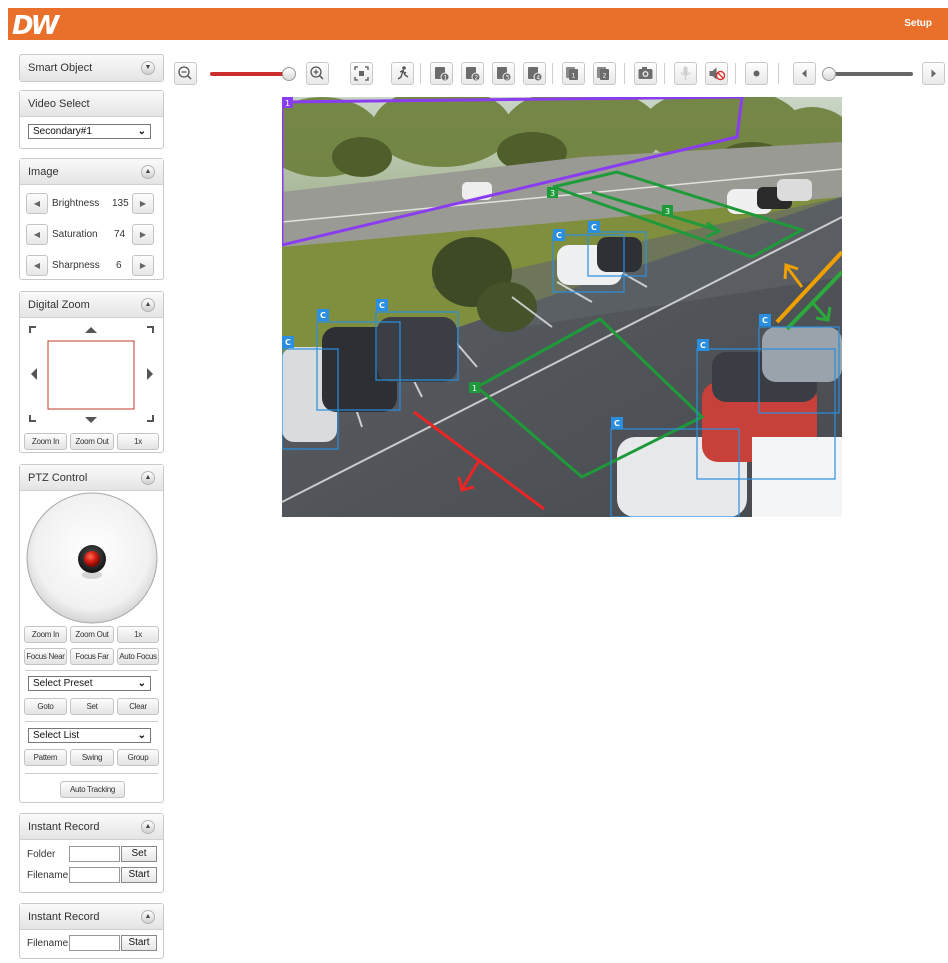  What do you see at coordinates (503, 73) in the screenshot?
I see `video-3-icon: 3` at bounding box center [503, 73].